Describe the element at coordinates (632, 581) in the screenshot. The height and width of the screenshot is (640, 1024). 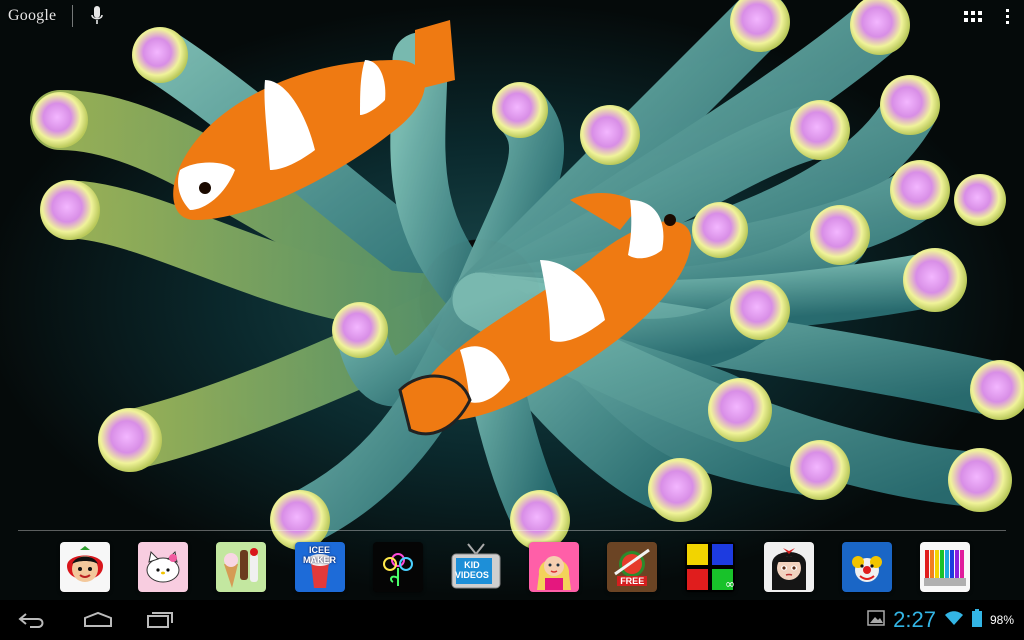
I see `free-label: FREE` at that location.